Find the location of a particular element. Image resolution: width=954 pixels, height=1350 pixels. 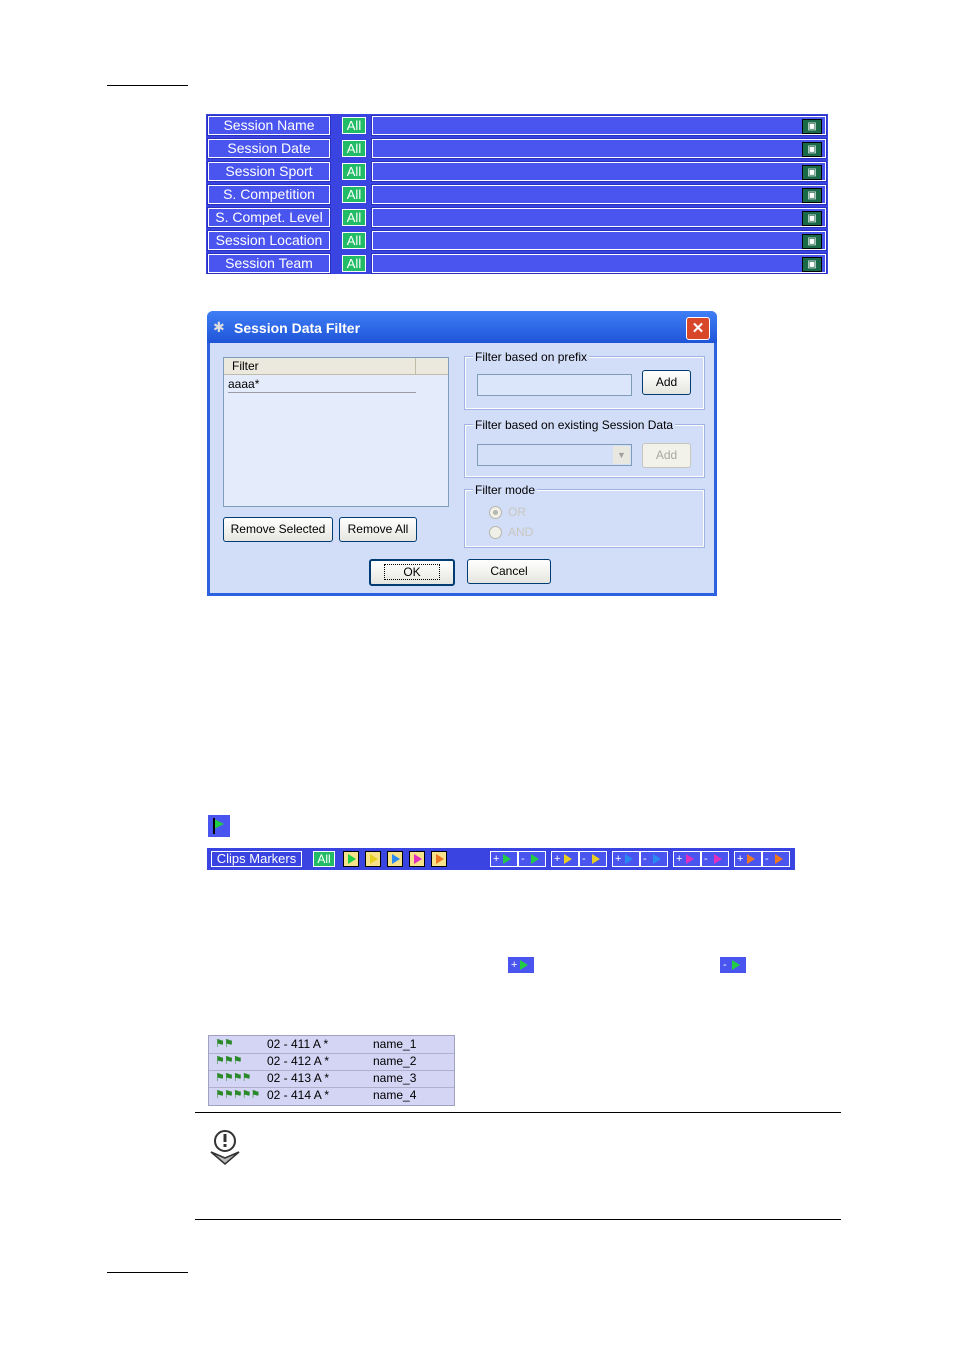

flag-pole is located at coordinates (214, 826).